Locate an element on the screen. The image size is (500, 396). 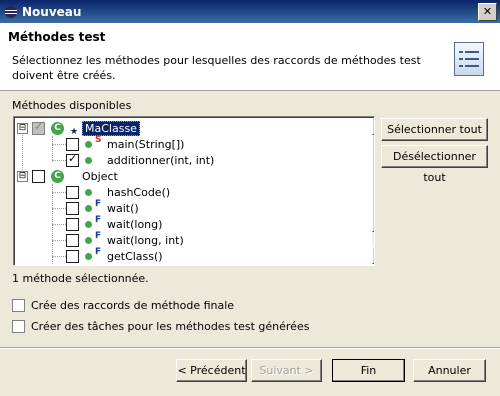
wizard-banner-icon is located at coordinates (469, 59).